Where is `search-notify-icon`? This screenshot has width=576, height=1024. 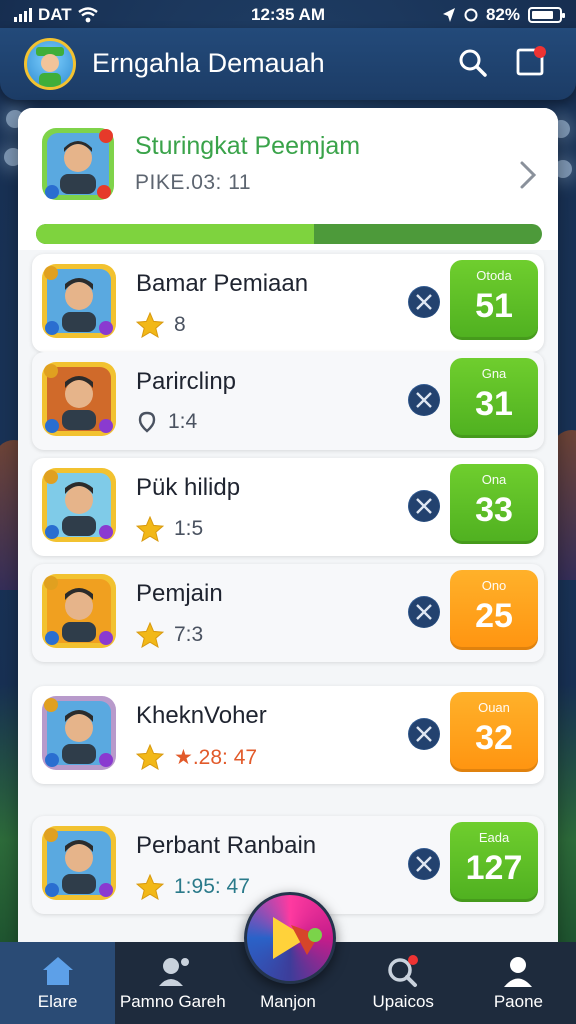
search-notify-icon is located at coordinates (403, 971).